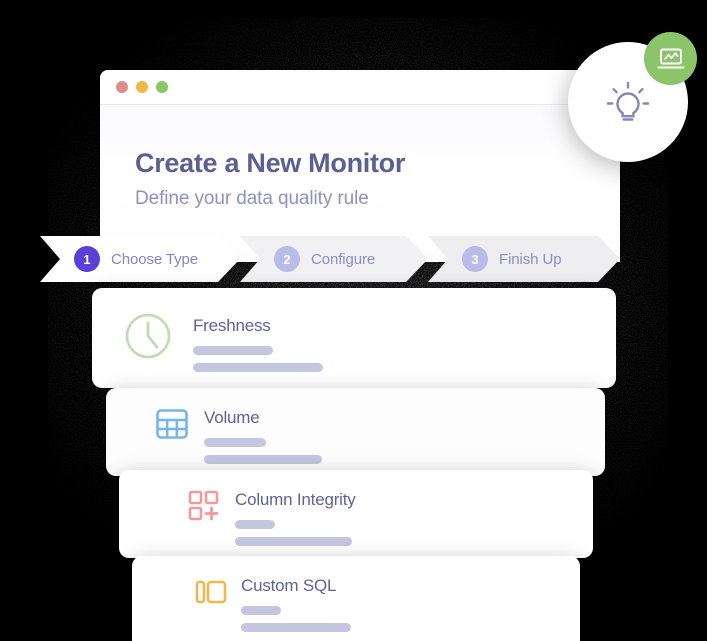  What do you see at coordinates (232, 325) in the screenshot?
I see `card-title-freshness: Freshness` at bounding box center [232, 325].